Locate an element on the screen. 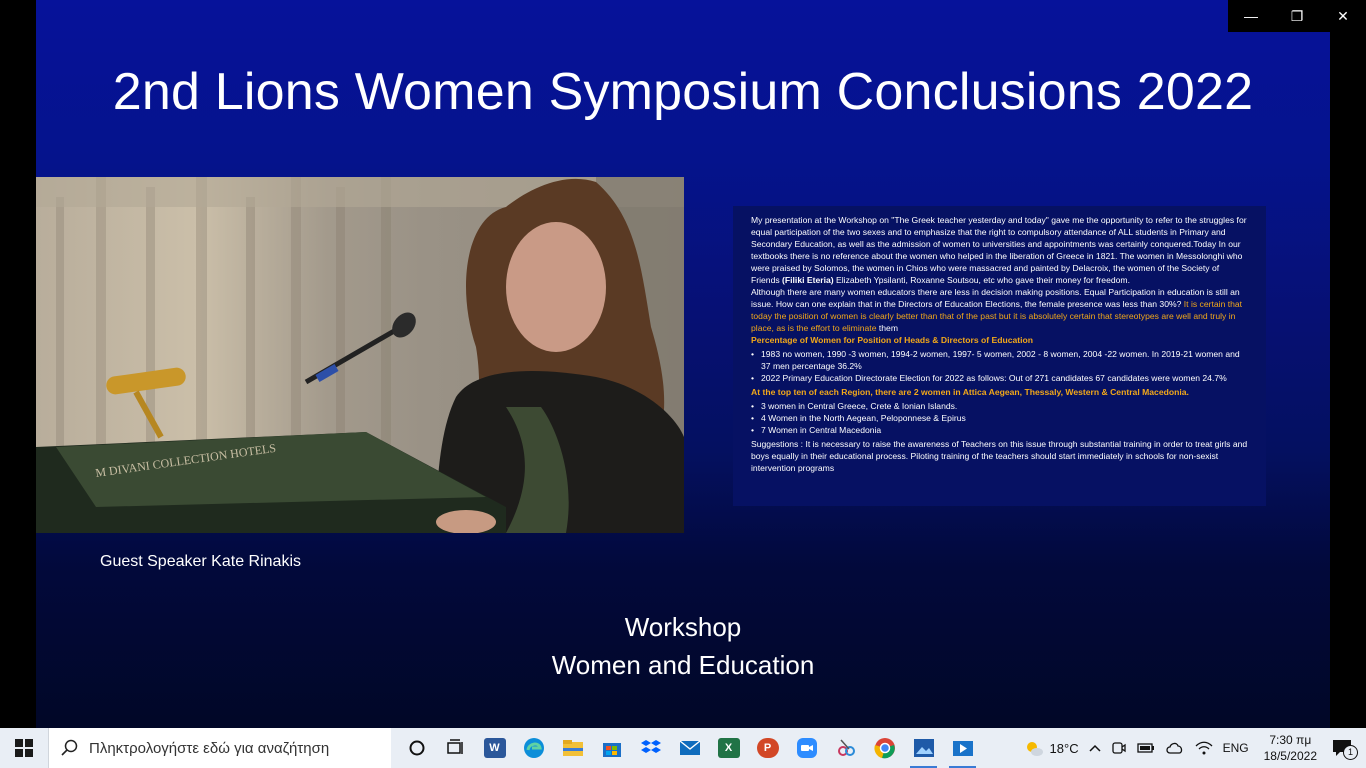  cortana-button is located at coordinates (416, 748).